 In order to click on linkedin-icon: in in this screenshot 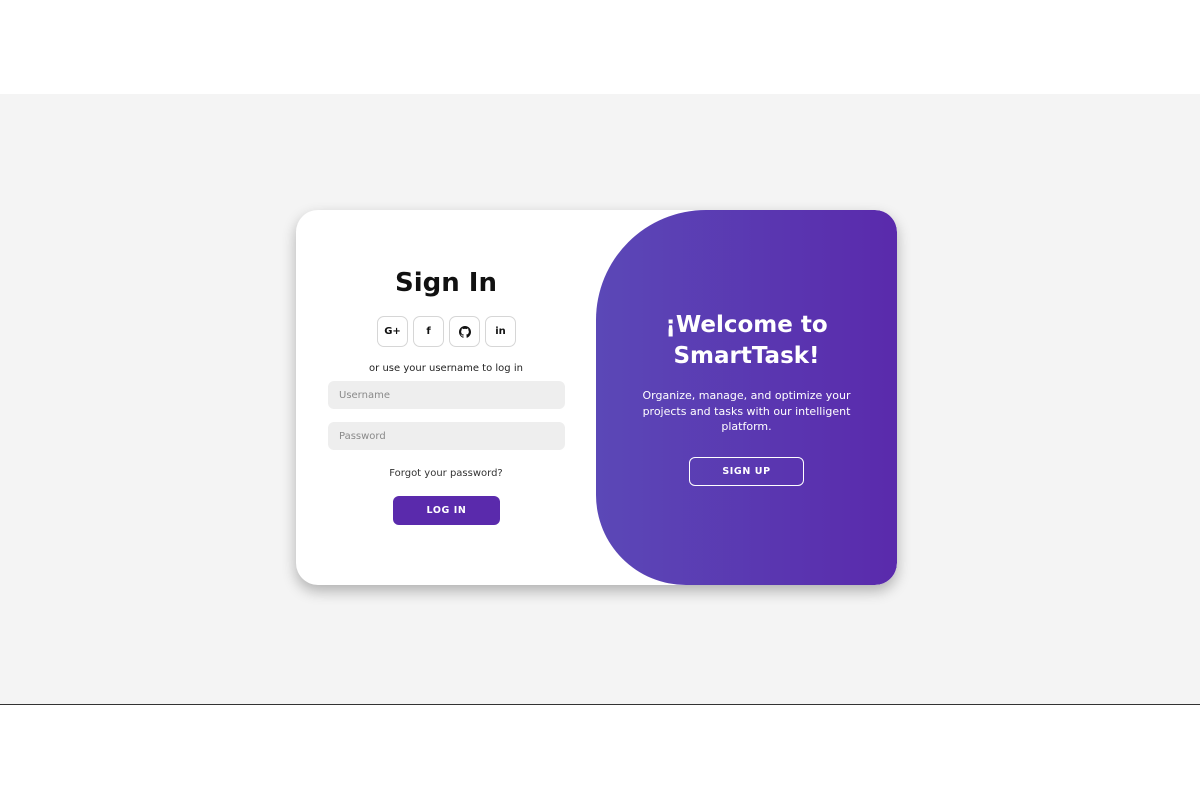, I will do `click(500, 331)`.